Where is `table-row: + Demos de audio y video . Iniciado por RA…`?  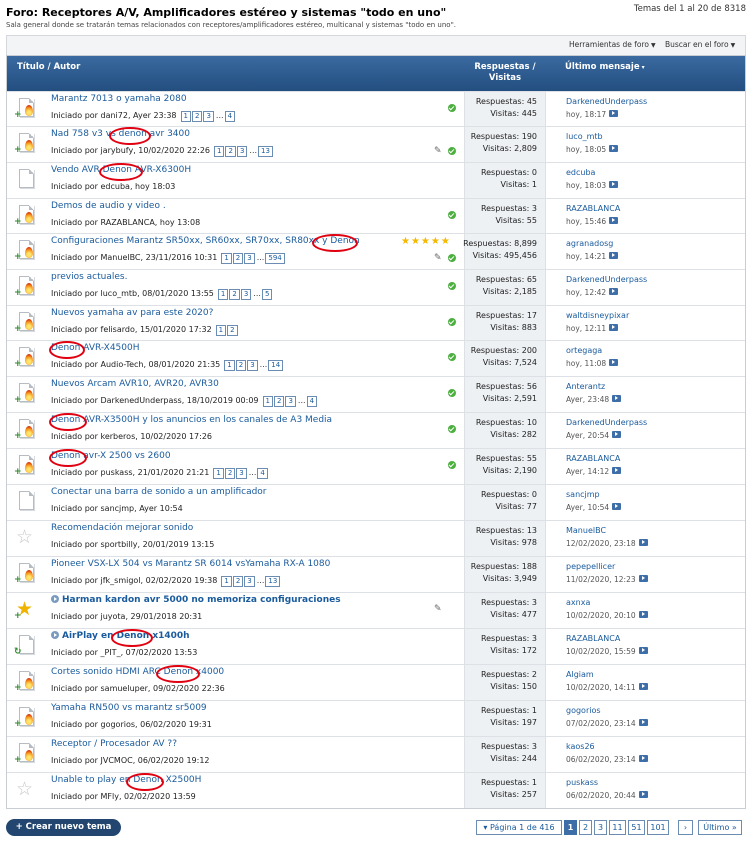 table-row: + Demos de audio y video . Iniciado por RA… is located at coordinates (376, 215).